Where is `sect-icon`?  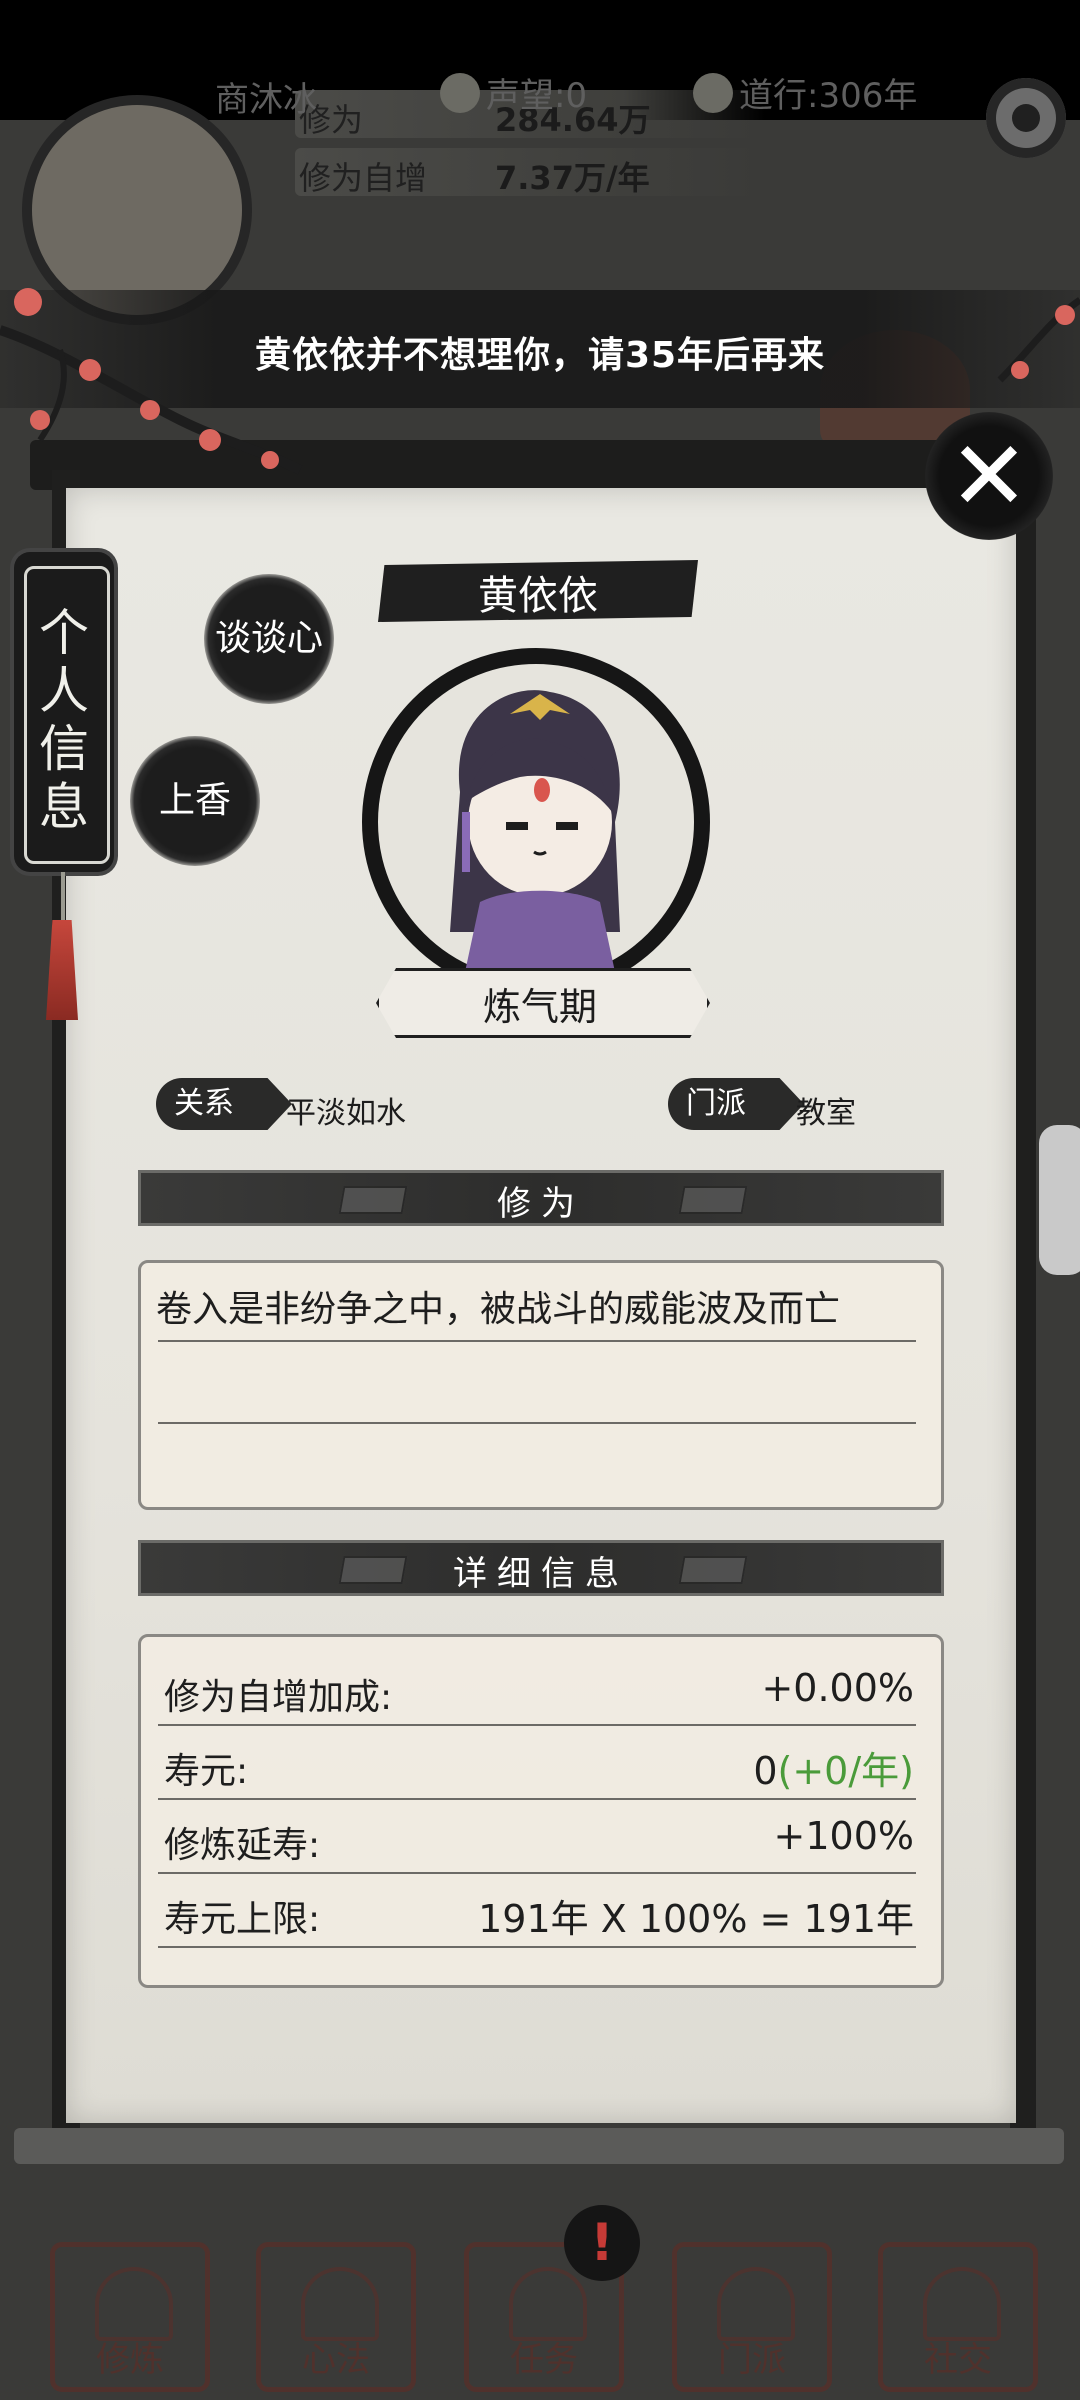
sect-icon is located at coordinates (756, 2304).